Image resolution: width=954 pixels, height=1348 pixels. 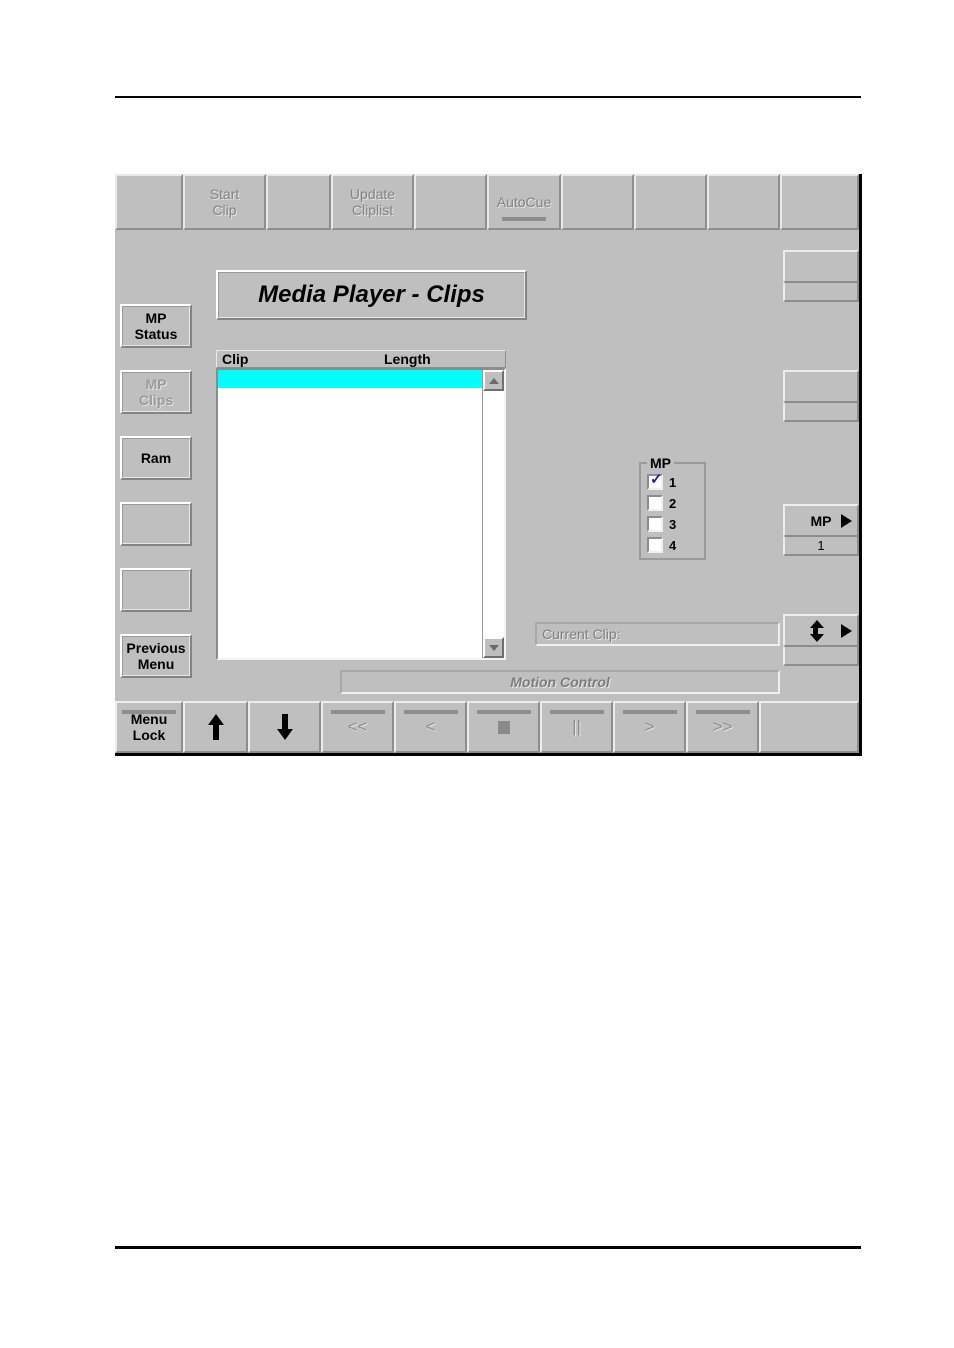 I want to click on tab-update: Update Cliplist, so click(x=372, y=202).